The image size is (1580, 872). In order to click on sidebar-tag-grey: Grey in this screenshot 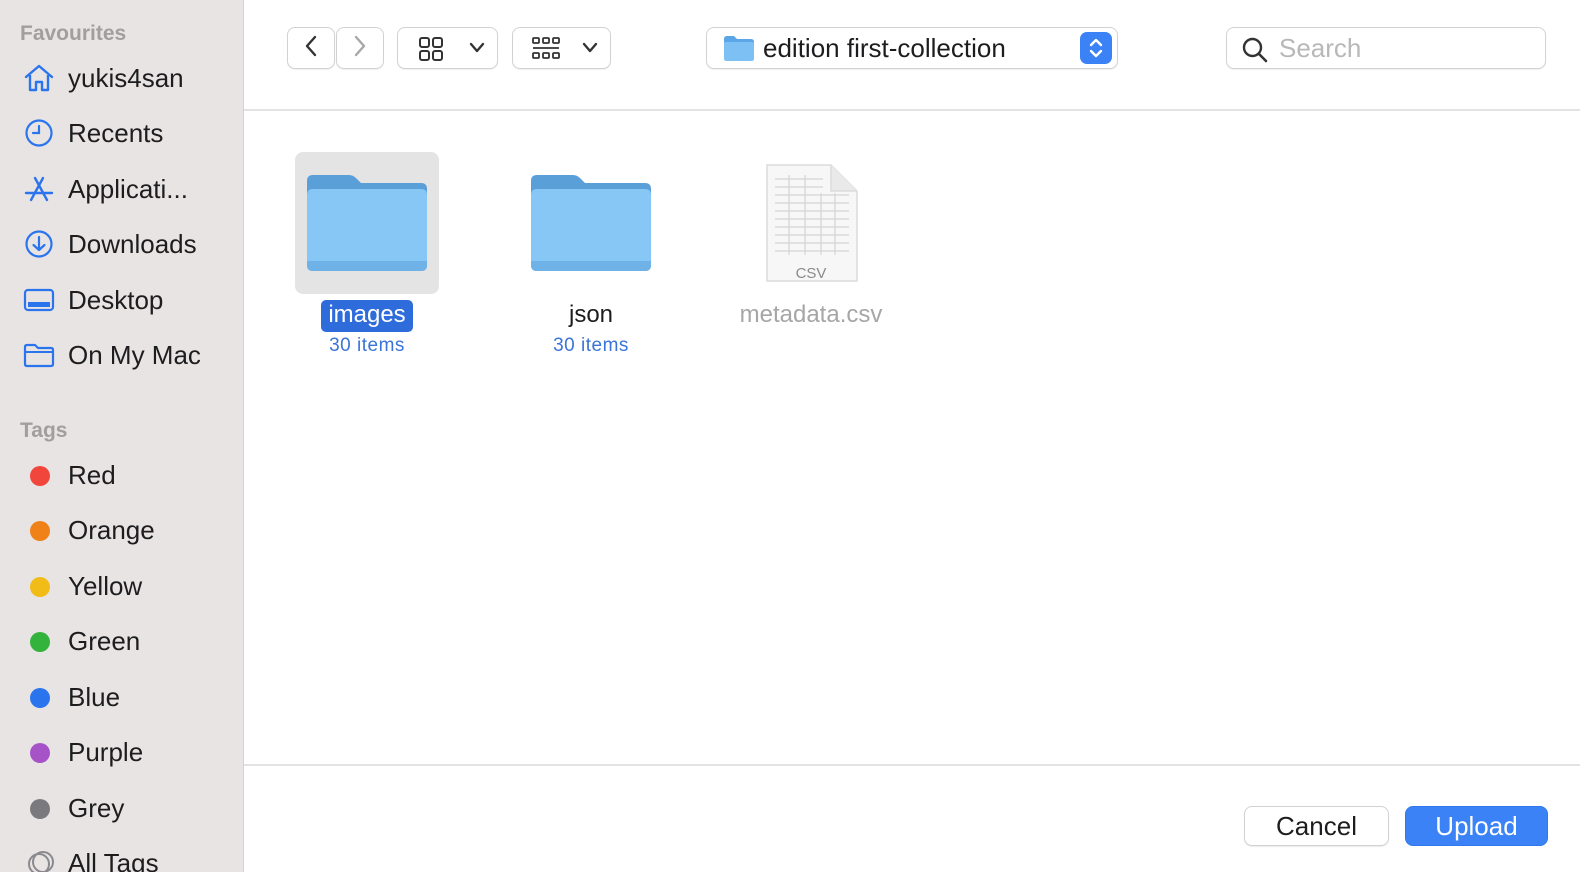, I will do `click(121, 808)`.